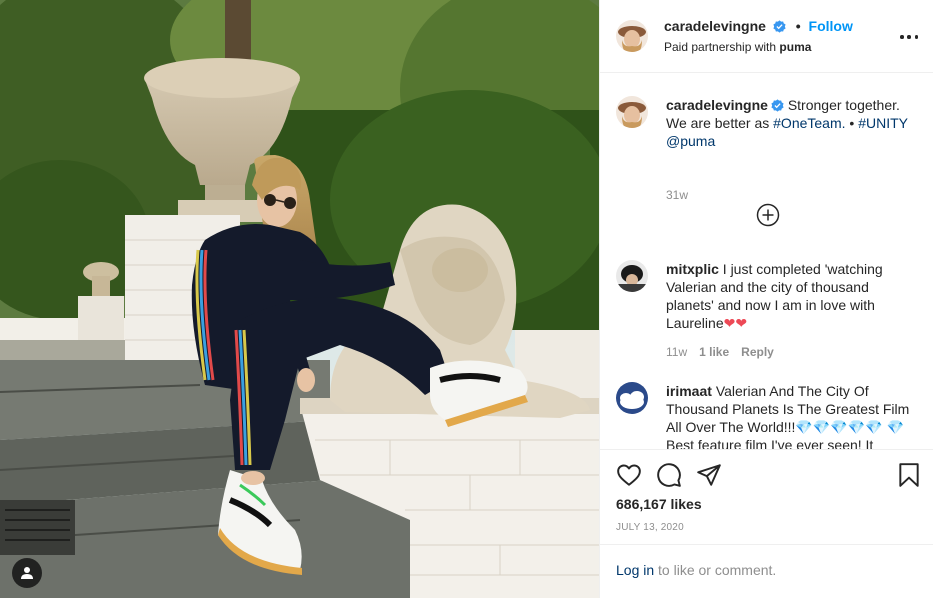 This screenshot has width=933, height=598. What do you see at coordinates (689, 391) in the screenshot?
I see `username-link: irimaat` at bounding box center [689, 391].